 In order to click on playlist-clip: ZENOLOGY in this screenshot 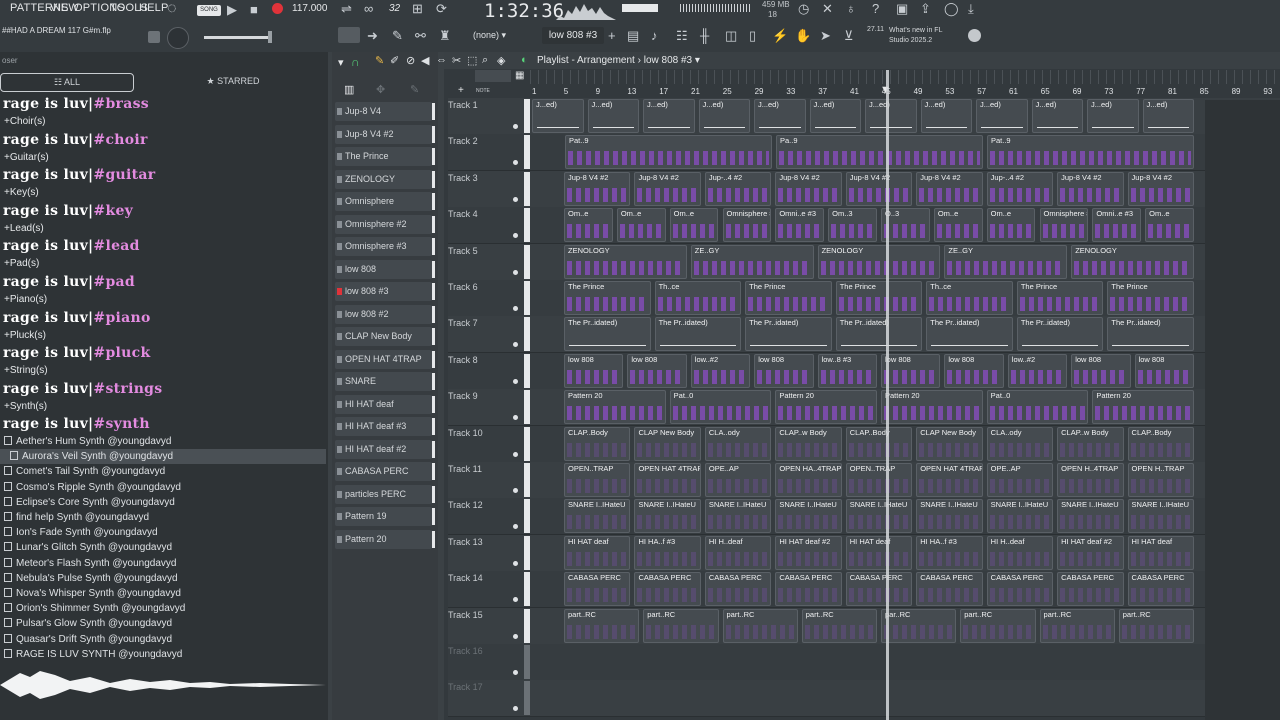, I will do `click(879, 261)`.